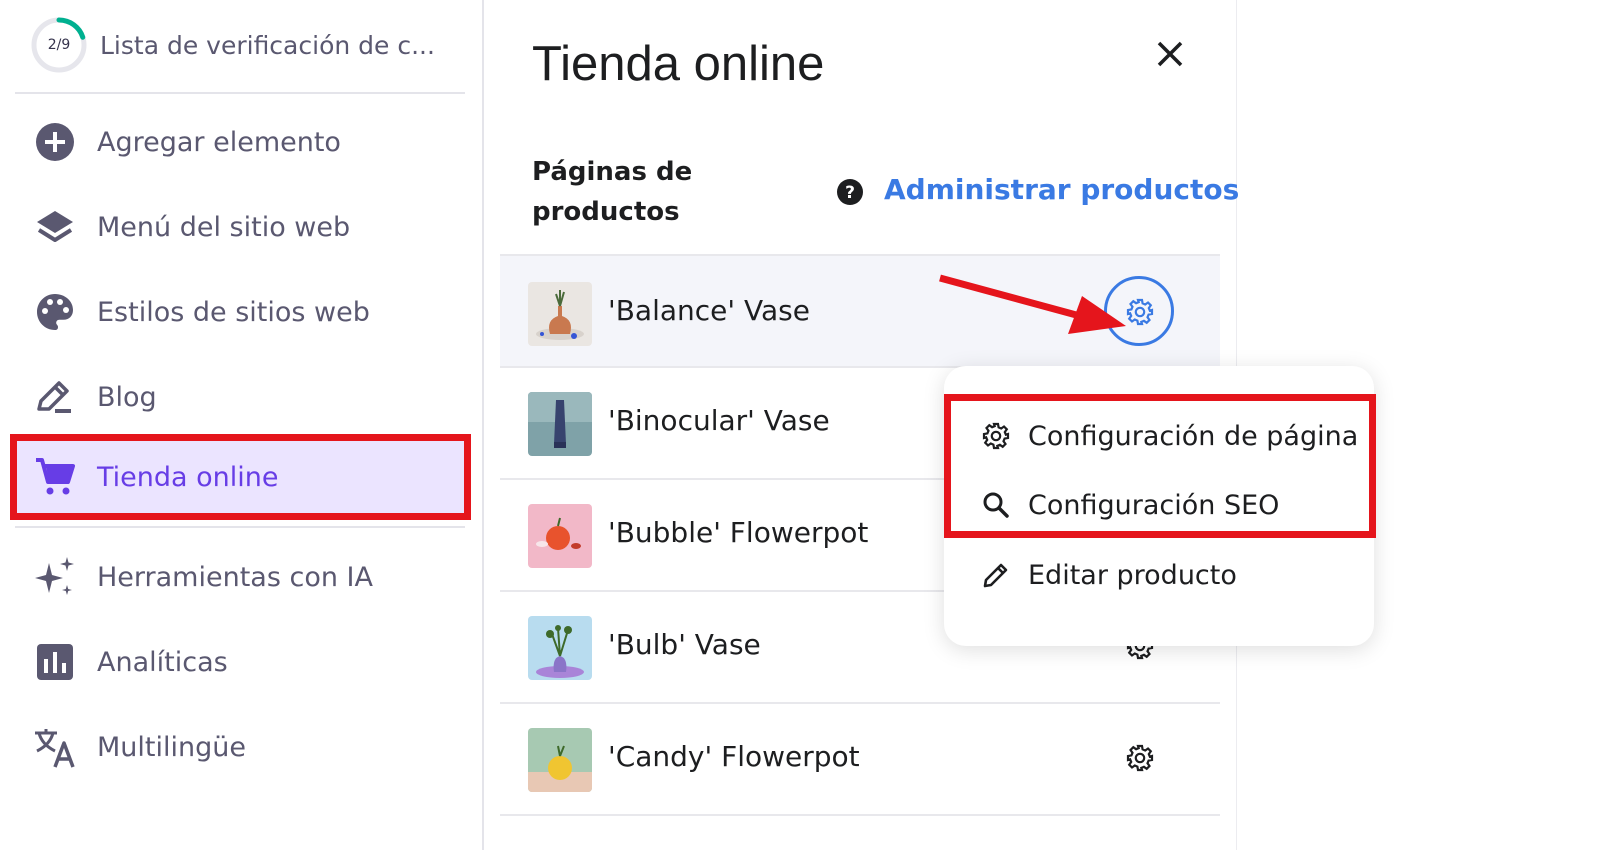  What do you see at coordinates (55, 577) in the screenshot?
I see `sparkles-icon` at bounding box center [55, 577].